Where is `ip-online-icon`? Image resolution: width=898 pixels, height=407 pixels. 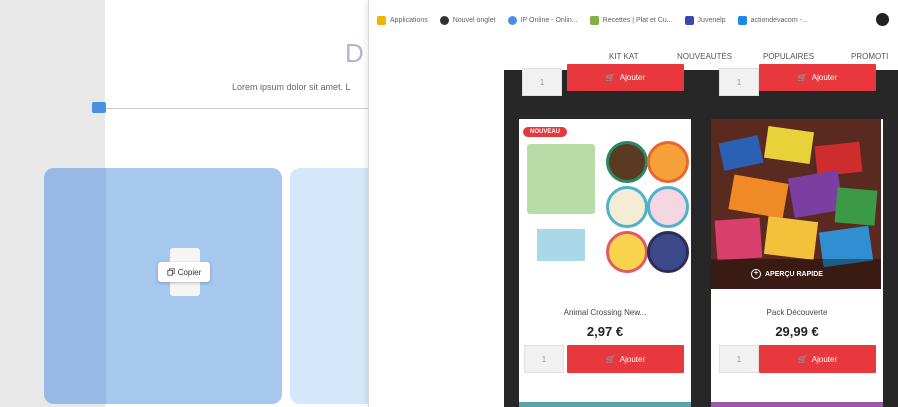 ip-online-icon is located at coordinates (512, 20).